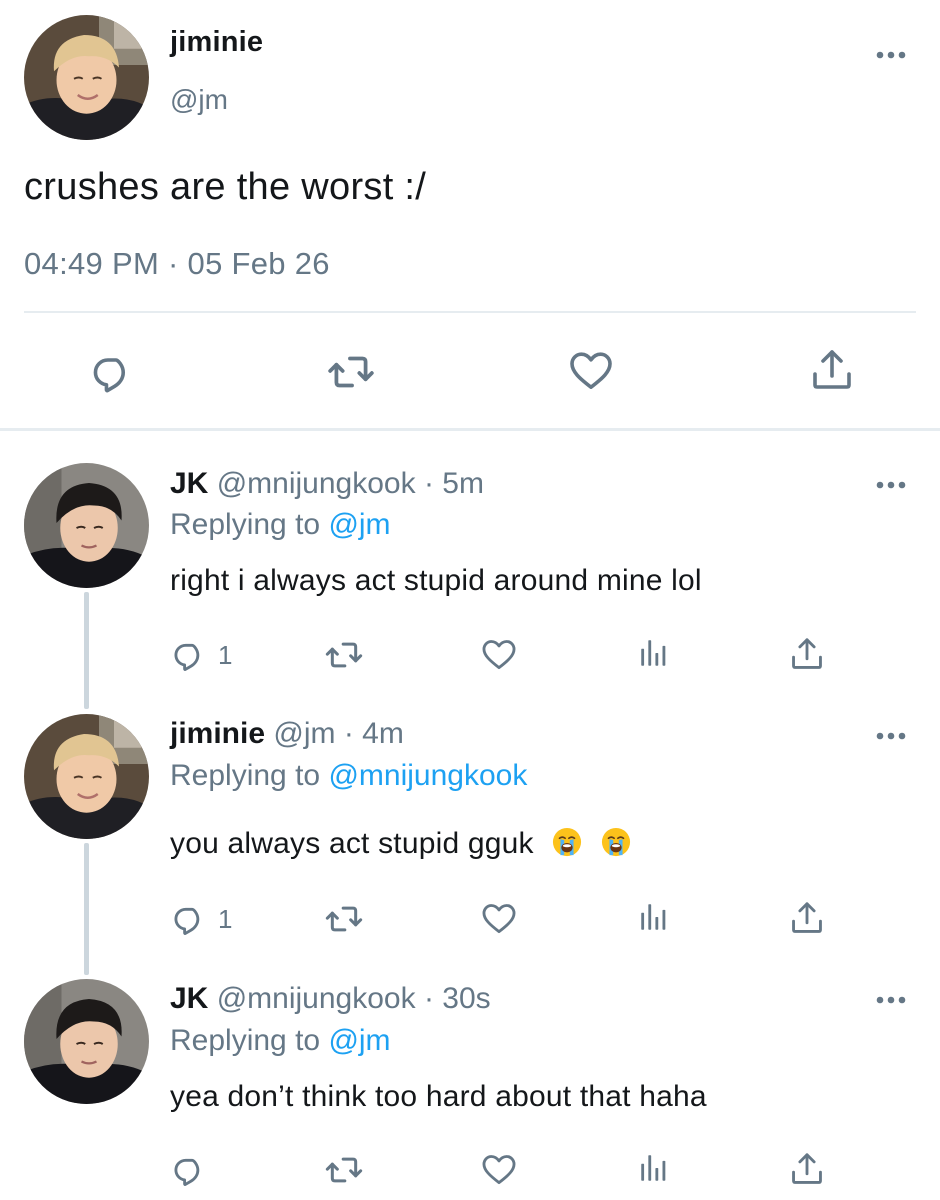  What do you see at coordinates (217, 733) in the screenshot?
I see `reply-author-name: jiminie` at bounding box center [217, 733].